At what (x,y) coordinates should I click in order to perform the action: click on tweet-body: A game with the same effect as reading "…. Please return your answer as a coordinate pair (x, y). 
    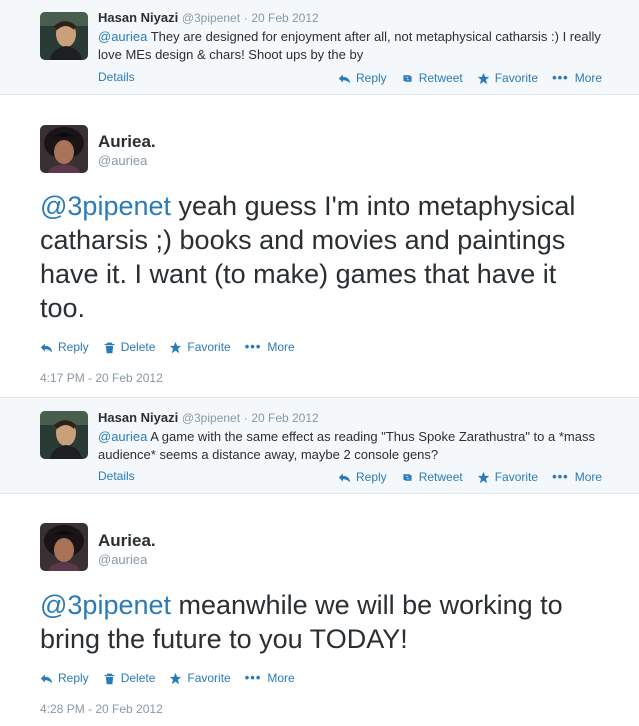
    Looking at the image, I should click on (346, 445).